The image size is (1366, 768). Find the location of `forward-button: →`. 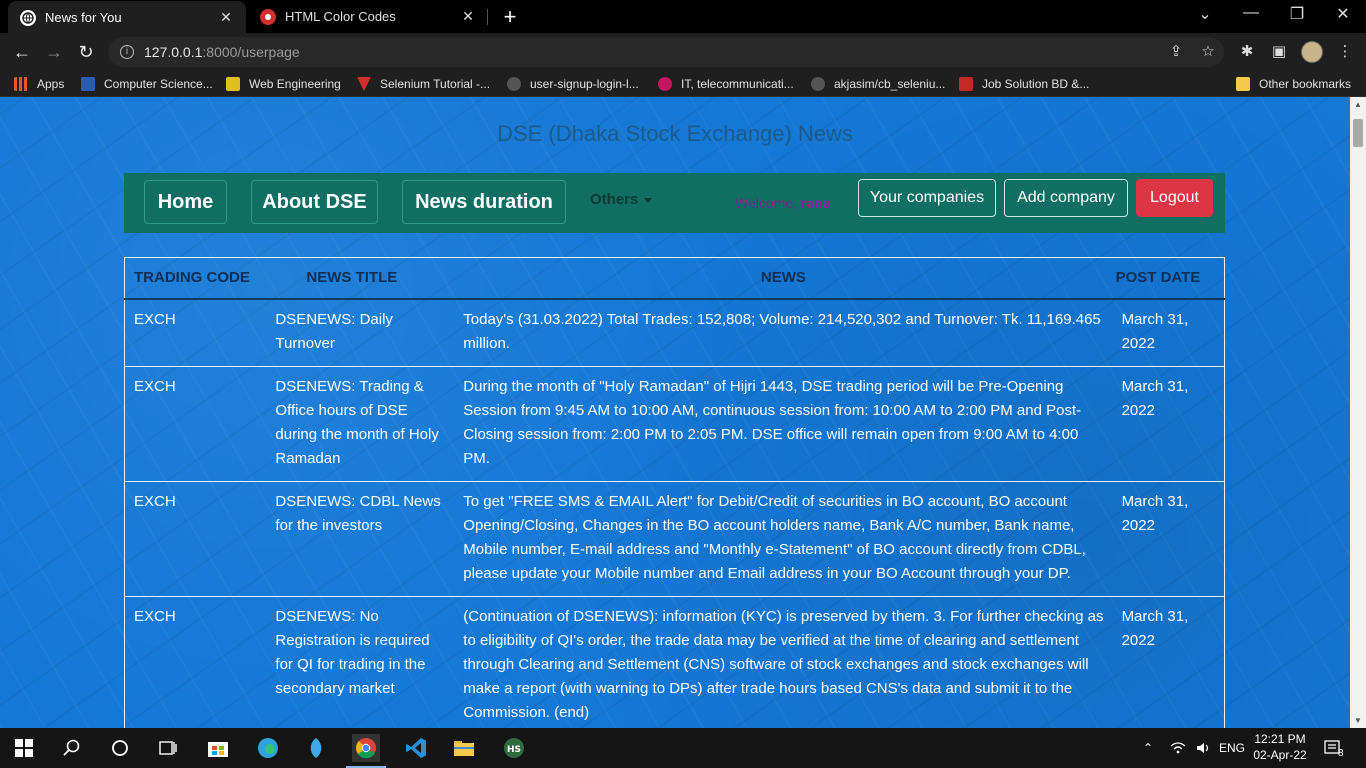

forward-button: → is located at coordinates (54, 52).